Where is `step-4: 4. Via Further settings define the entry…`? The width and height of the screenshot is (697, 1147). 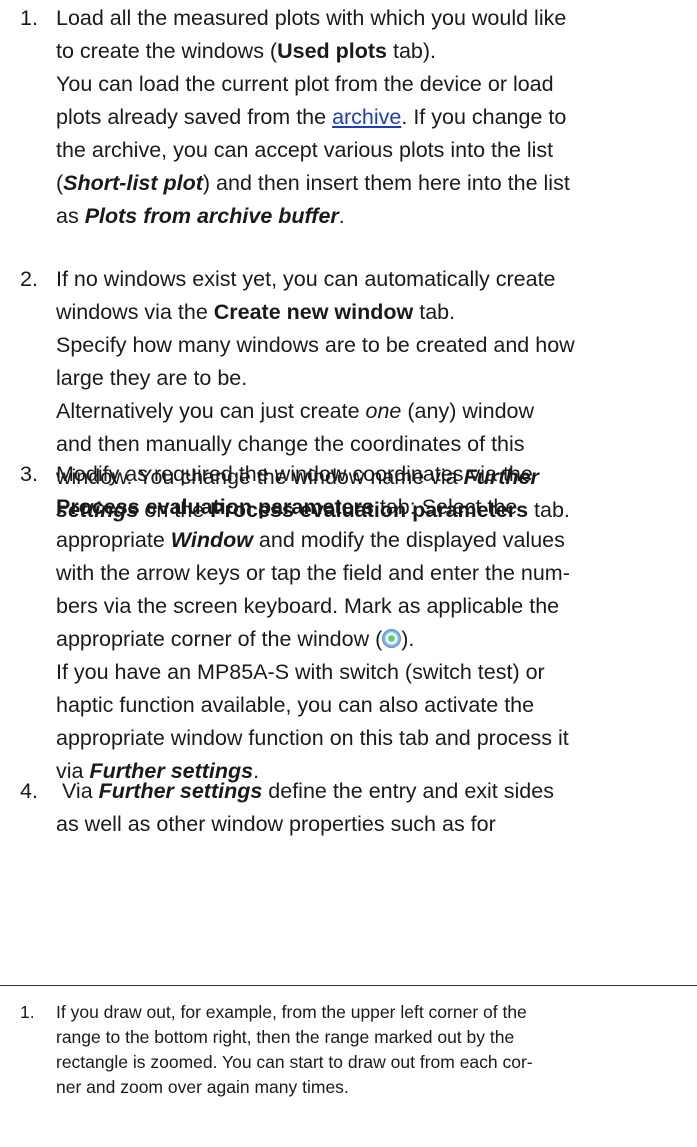 step-4: 4. Via Further settings define the entry… is located at coordinates (348, 808).